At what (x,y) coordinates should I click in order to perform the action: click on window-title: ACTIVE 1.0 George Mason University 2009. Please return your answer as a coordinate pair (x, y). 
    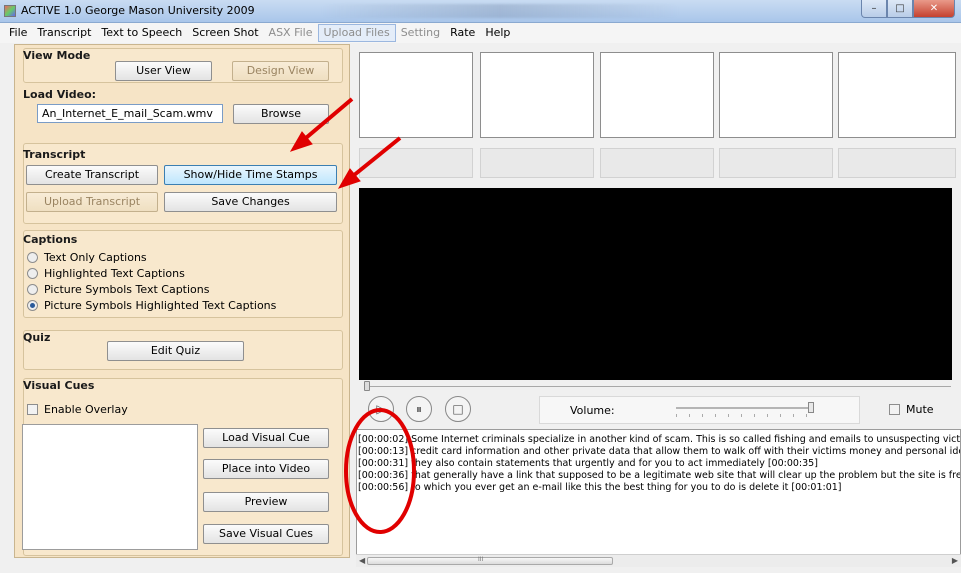
    Looking at the image, I should click on (138, 10).